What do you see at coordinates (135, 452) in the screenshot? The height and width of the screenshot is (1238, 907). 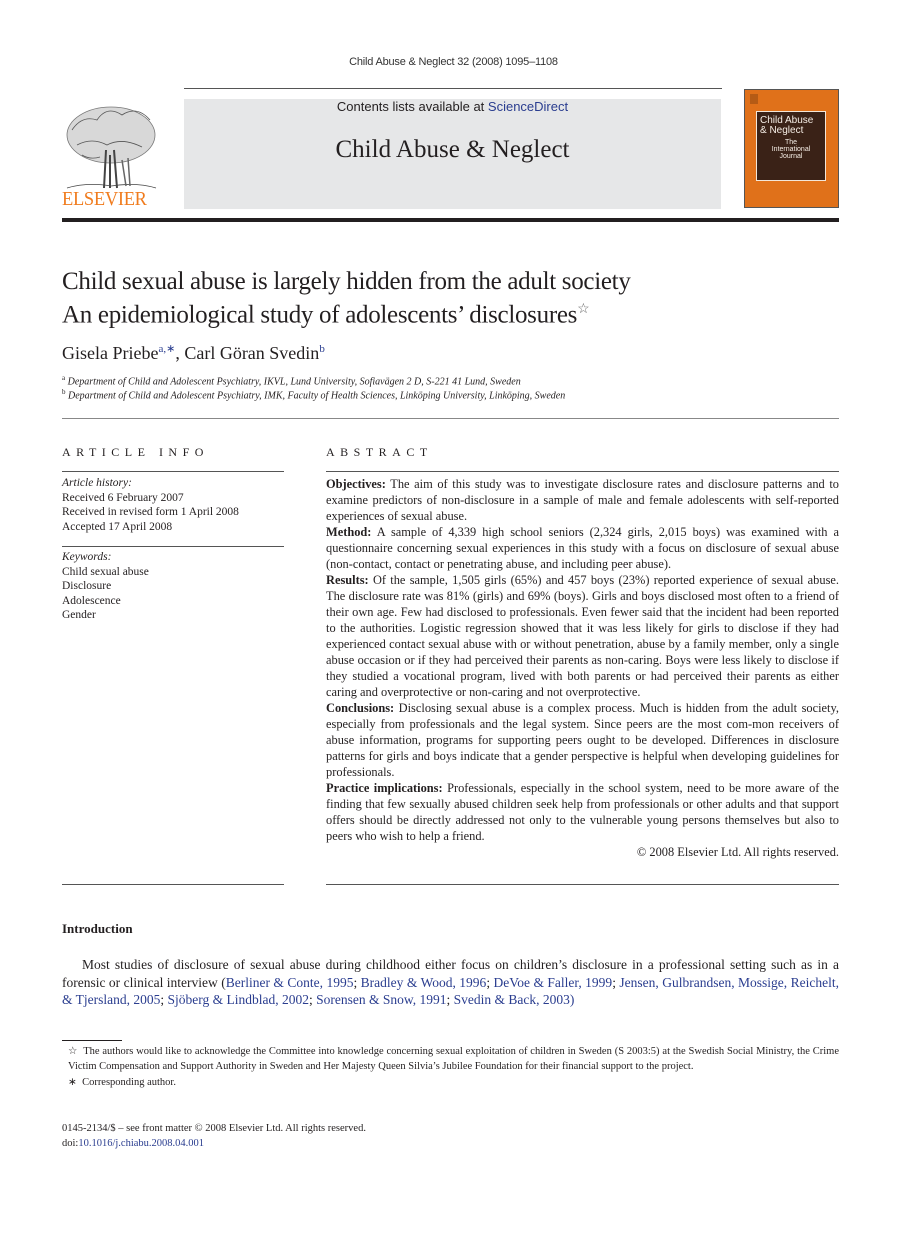 I see `article-info-heading: ARTICLE INFO` at bounding box center [135, 452].